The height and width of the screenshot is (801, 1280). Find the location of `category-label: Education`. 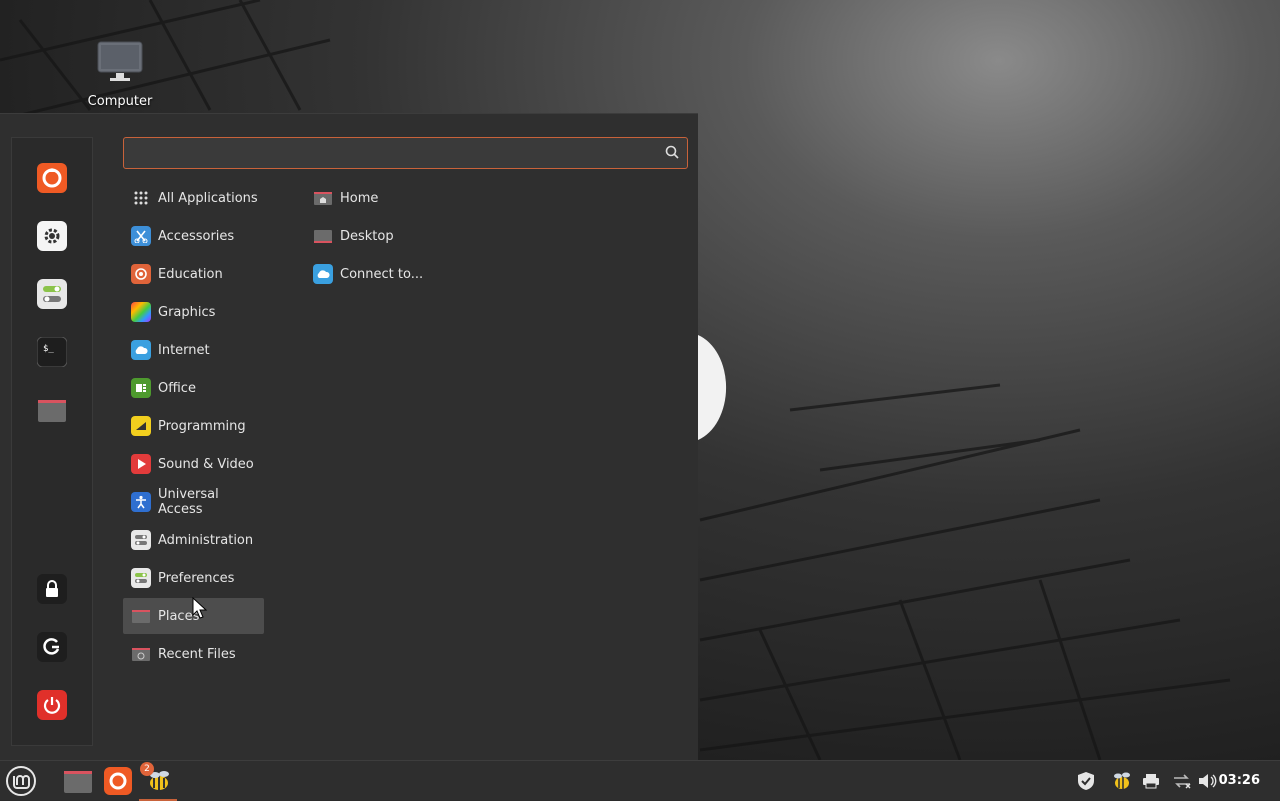

category-label: Education is located at coordinates (190, 274).